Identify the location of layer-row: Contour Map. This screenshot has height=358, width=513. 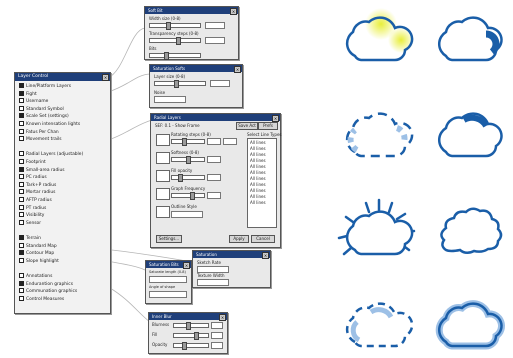
(36, 253).